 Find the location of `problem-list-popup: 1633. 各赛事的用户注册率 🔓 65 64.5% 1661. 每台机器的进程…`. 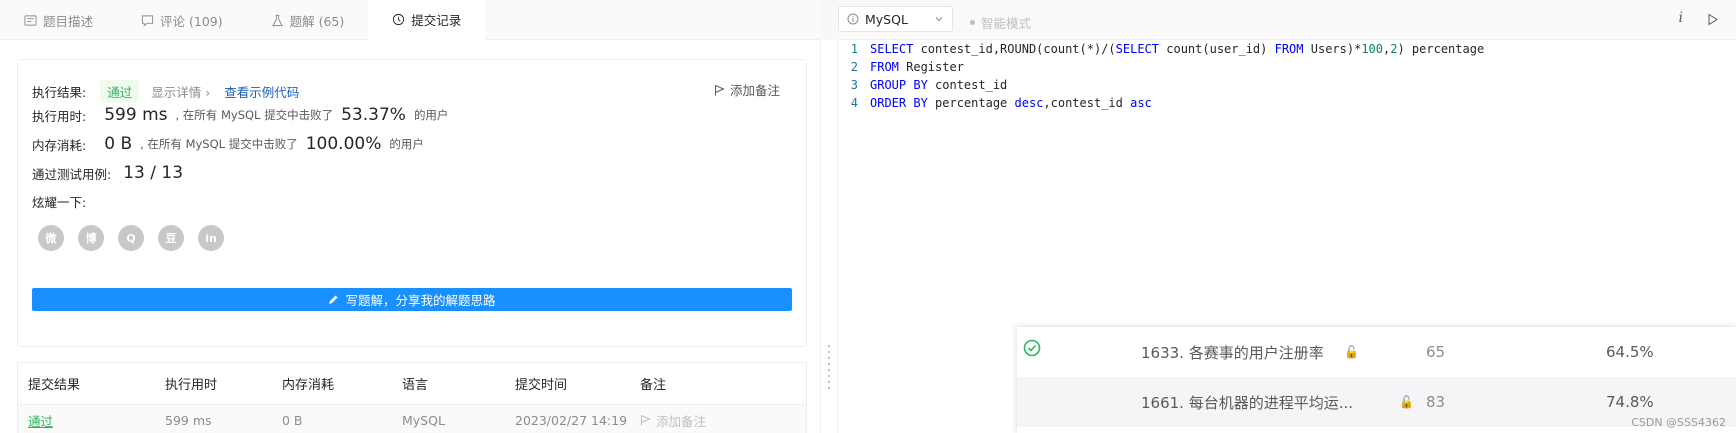

problem-list-popup: 1633. 各赛事的用户注册率 🔓 65 64.5% 1661. 每台机器的进程… is located at coordinates (1376, 380).